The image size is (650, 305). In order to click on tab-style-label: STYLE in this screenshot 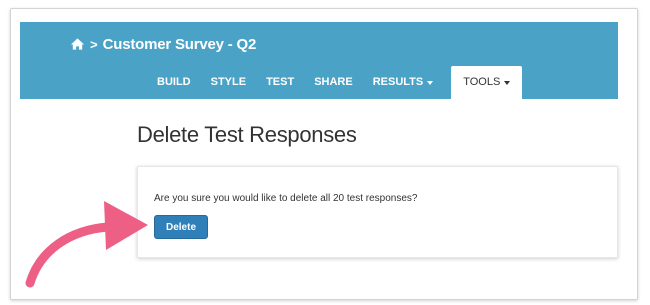, I will do `click(228, 82)`.